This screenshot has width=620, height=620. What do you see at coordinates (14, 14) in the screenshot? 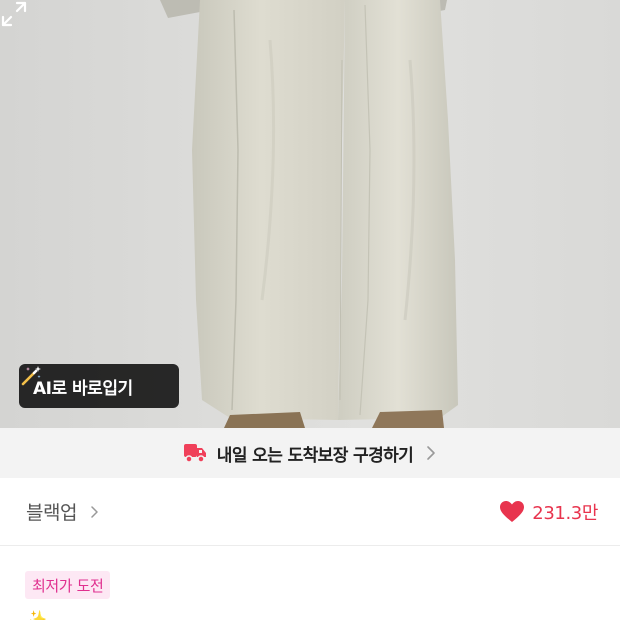
I see `expand-icon` at bounding box center [14, 14].